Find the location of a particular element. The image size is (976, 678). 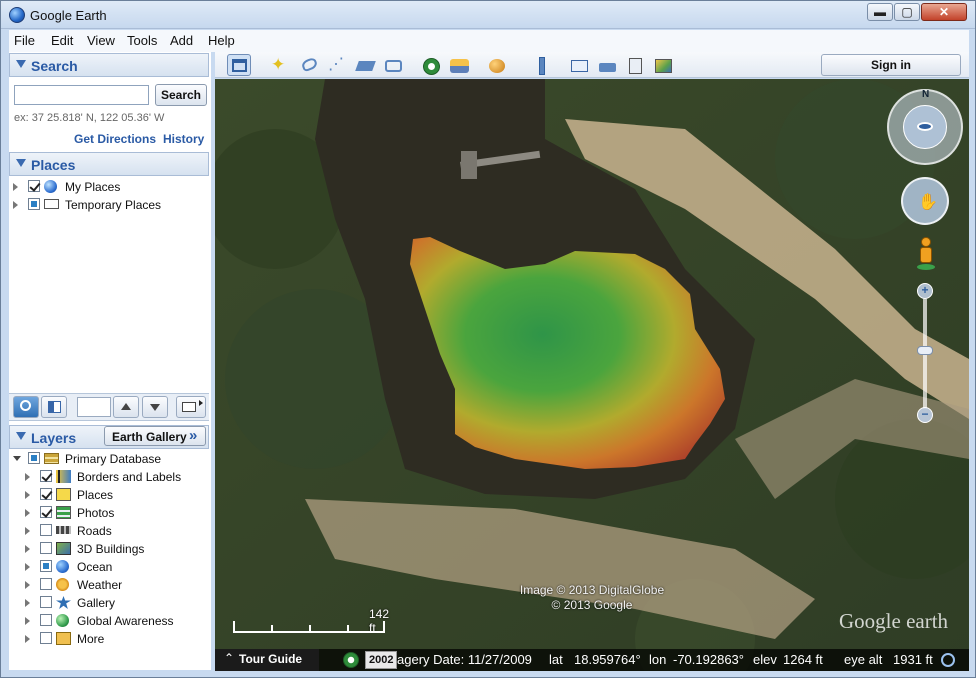

checkbox-primary-database is located at coordinates (34, 458).